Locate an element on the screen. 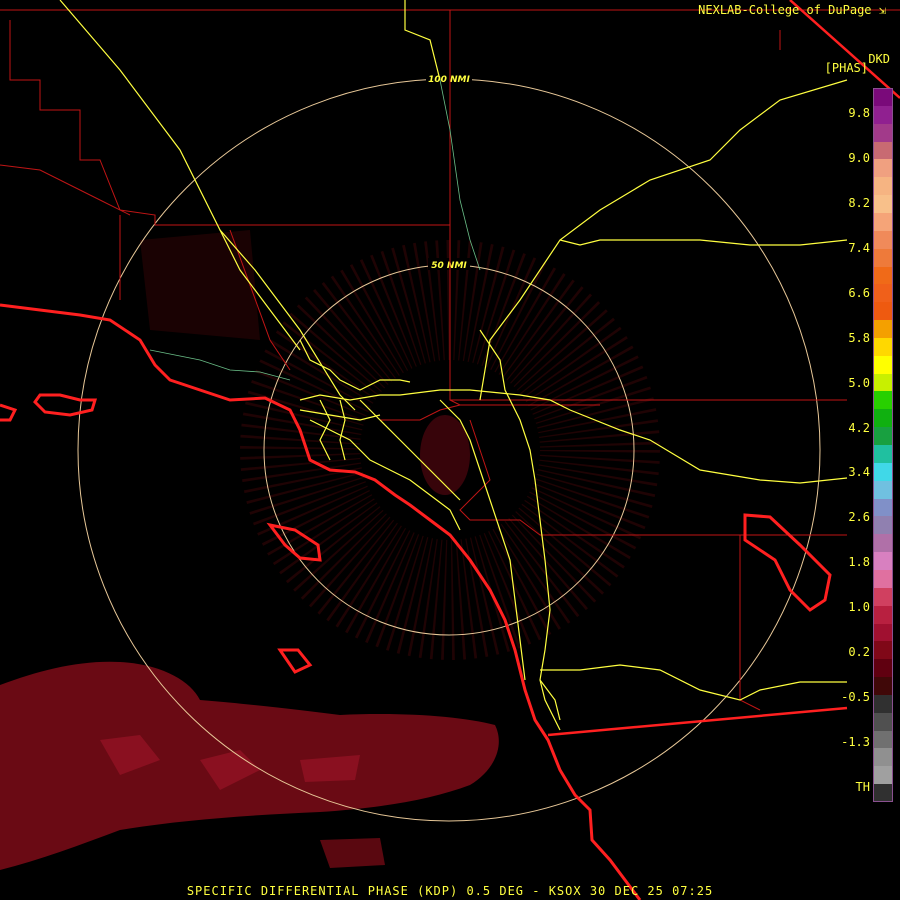 The image size is (900, 900). range-ring-100-label: 100 NMI is located at coordinates (449, 80).